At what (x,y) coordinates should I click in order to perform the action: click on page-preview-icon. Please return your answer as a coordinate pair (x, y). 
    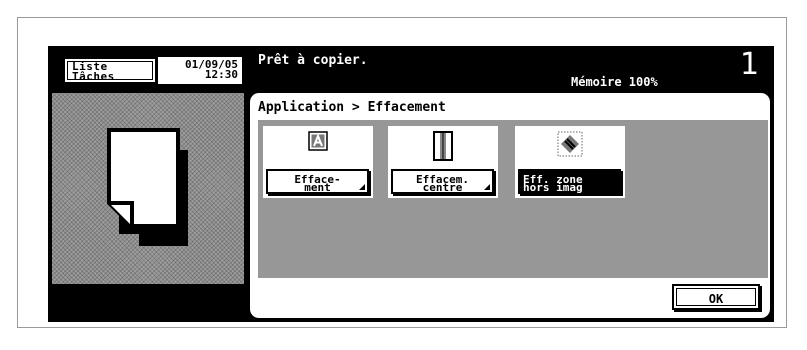
    Looking at the image, I should click on (147, 187).